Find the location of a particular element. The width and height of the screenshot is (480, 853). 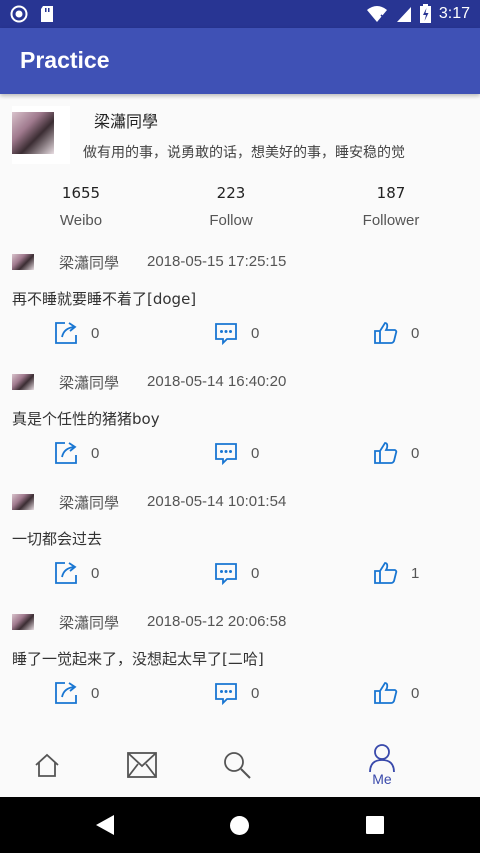

nav-me: Me is located at coordinates (382, 765).